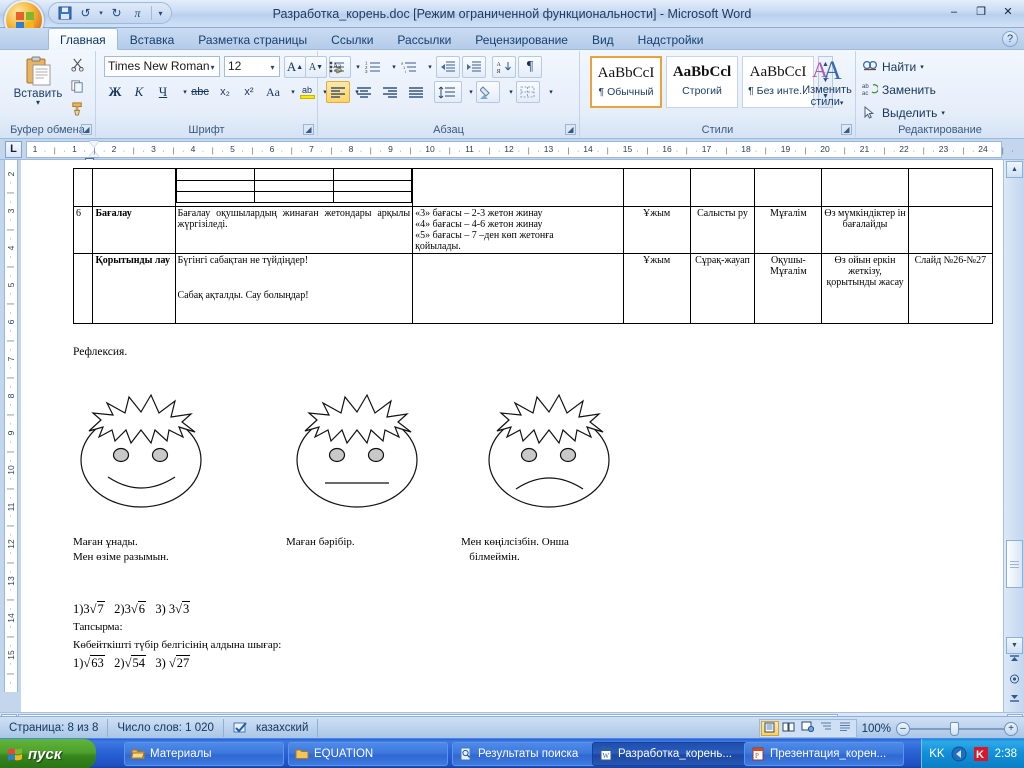 The width and height of the screenshot is (1024, 768). What do you see at coordinates (54, 727) in the screenshot?
I see `page-indicator: Страница: 8 из 8` at bounding box center [54, 727].